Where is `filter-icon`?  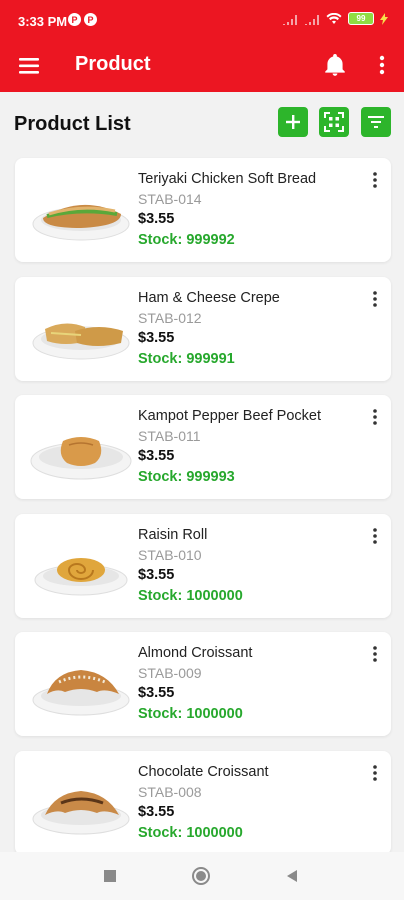
filter-icon is located at coordinates (376, 122).